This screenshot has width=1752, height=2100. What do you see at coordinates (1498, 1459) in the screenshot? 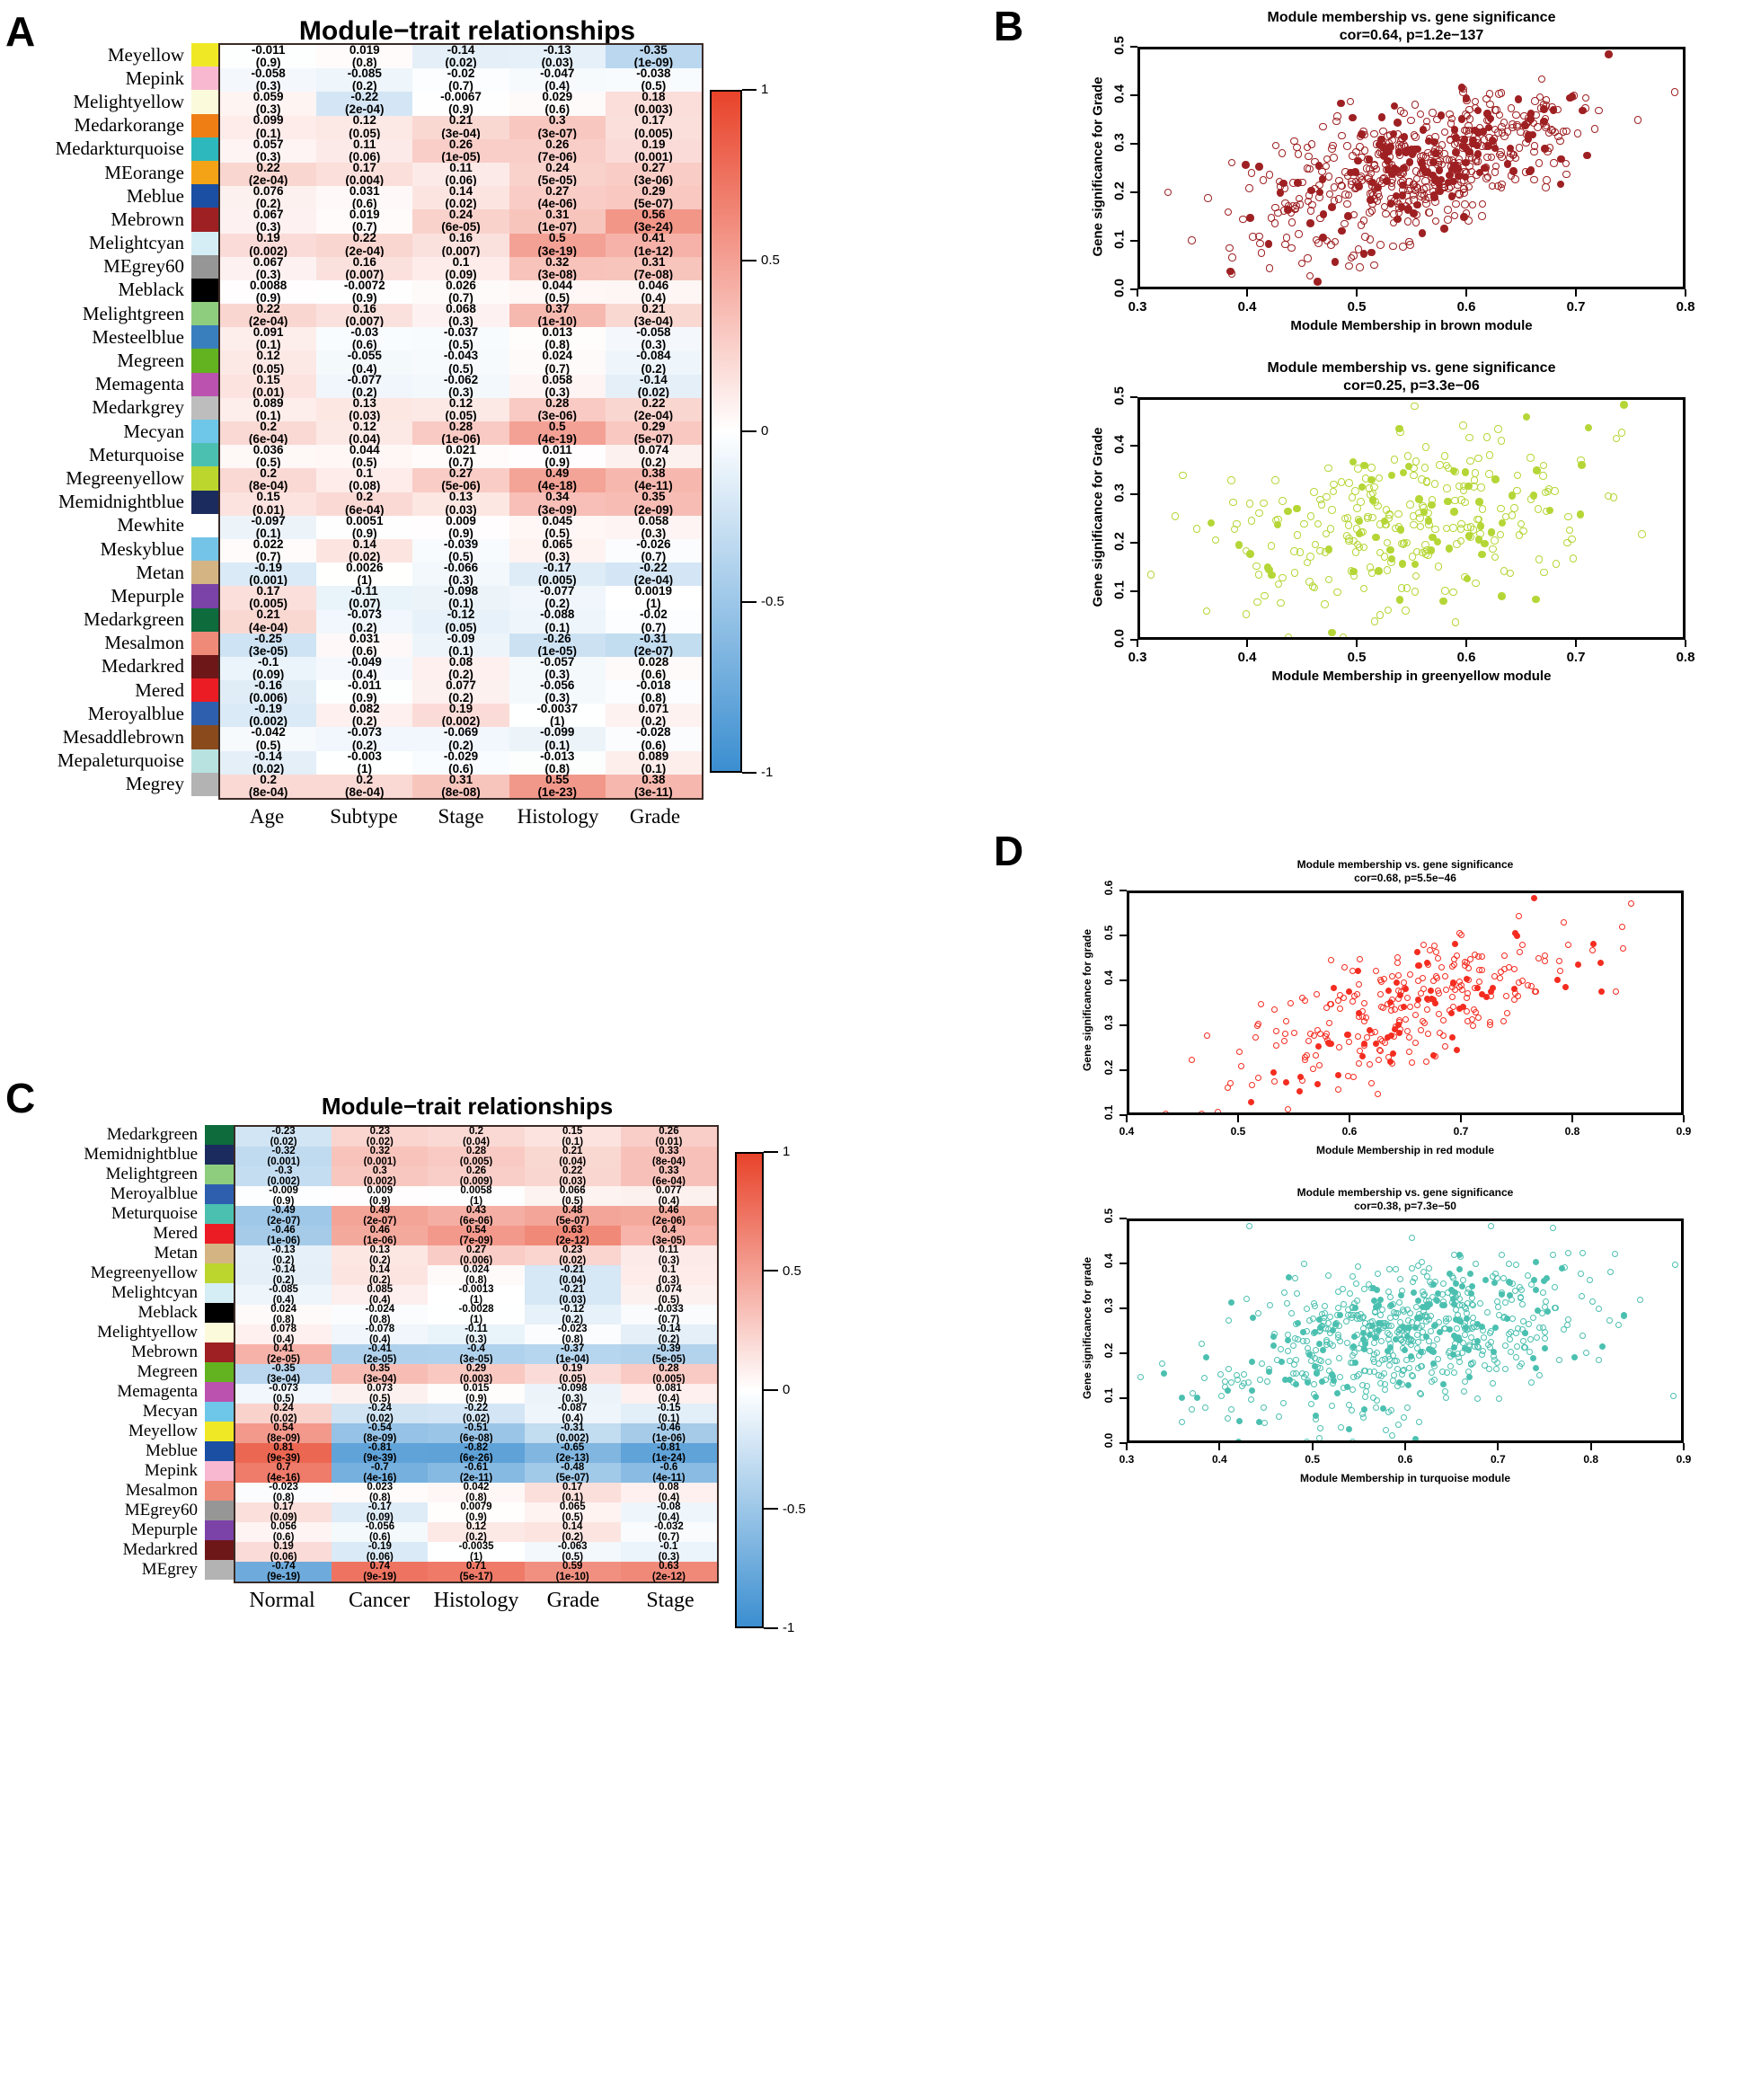
I see `x-tick-label: 0.7` at bounding box center [1498, 1459].